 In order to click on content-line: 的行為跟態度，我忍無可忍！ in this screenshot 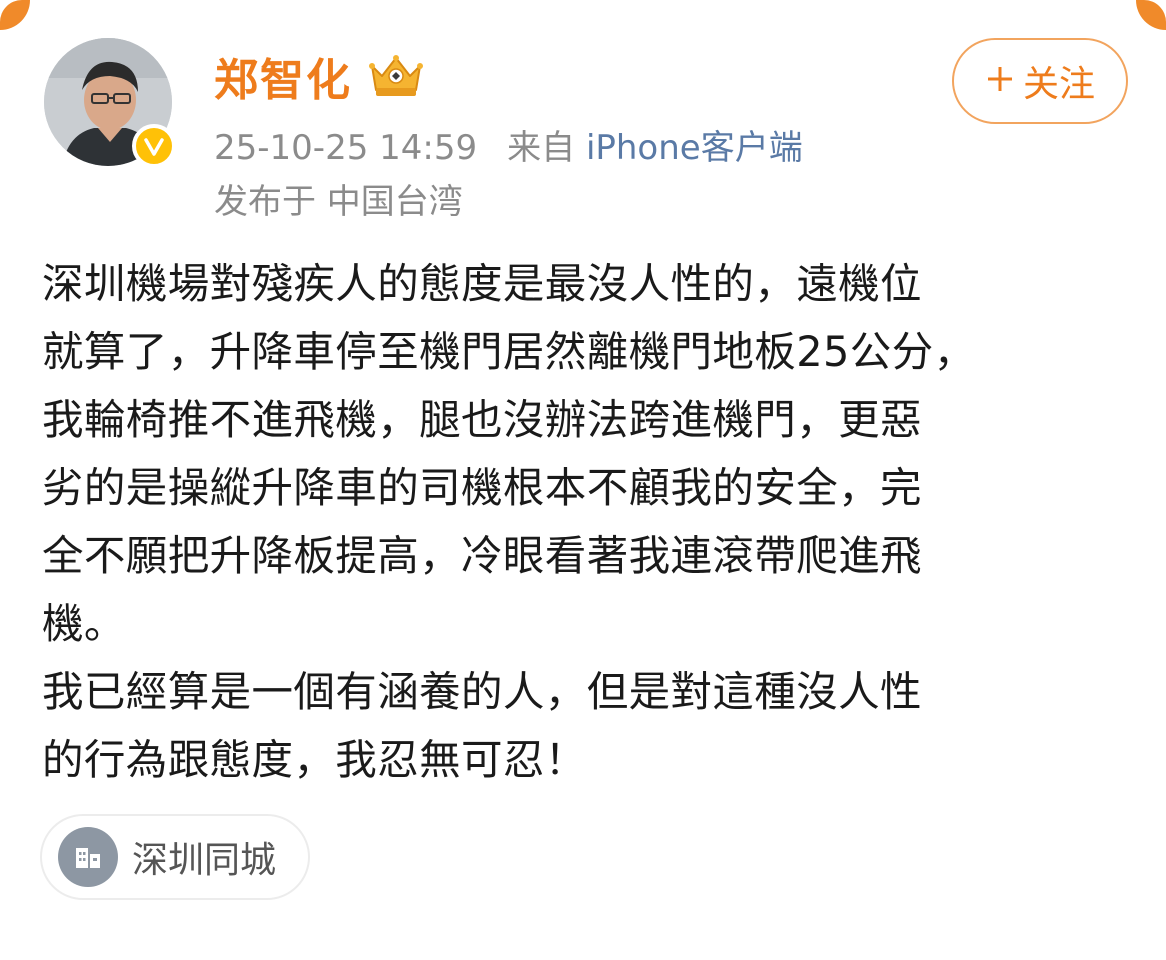, I will do `click(314, 759)`.